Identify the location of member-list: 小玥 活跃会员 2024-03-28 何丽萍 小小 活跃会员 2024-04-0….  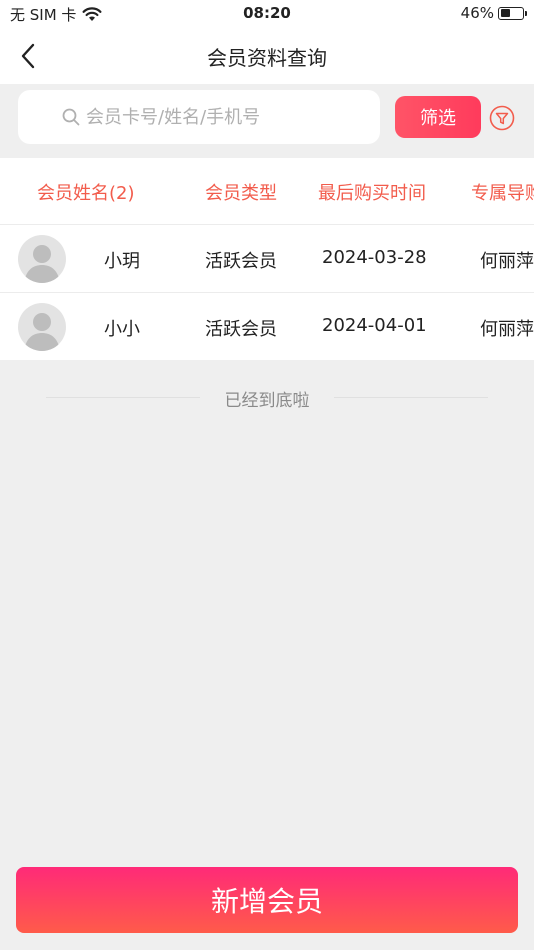
(267, 292).